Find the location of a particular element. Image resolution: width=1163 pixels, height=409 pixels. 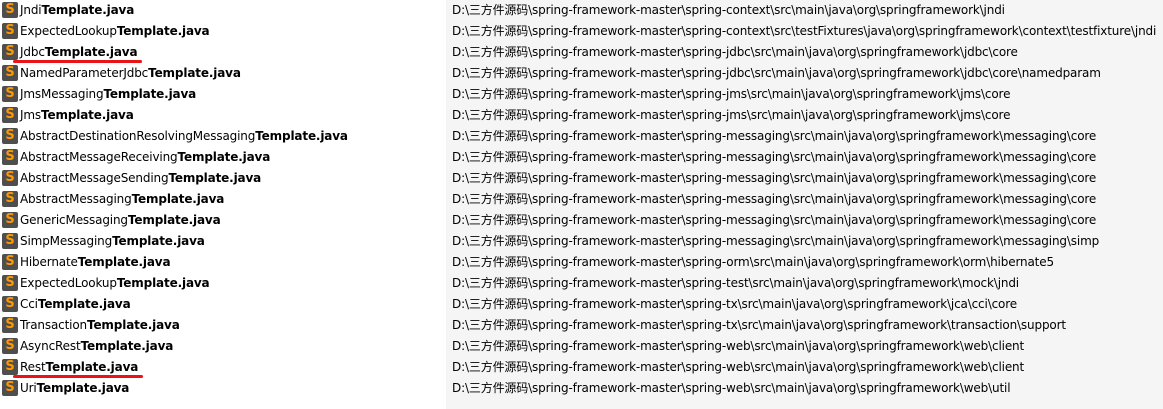

file-name-prefix: Rest is located at coordinates (33, 367).